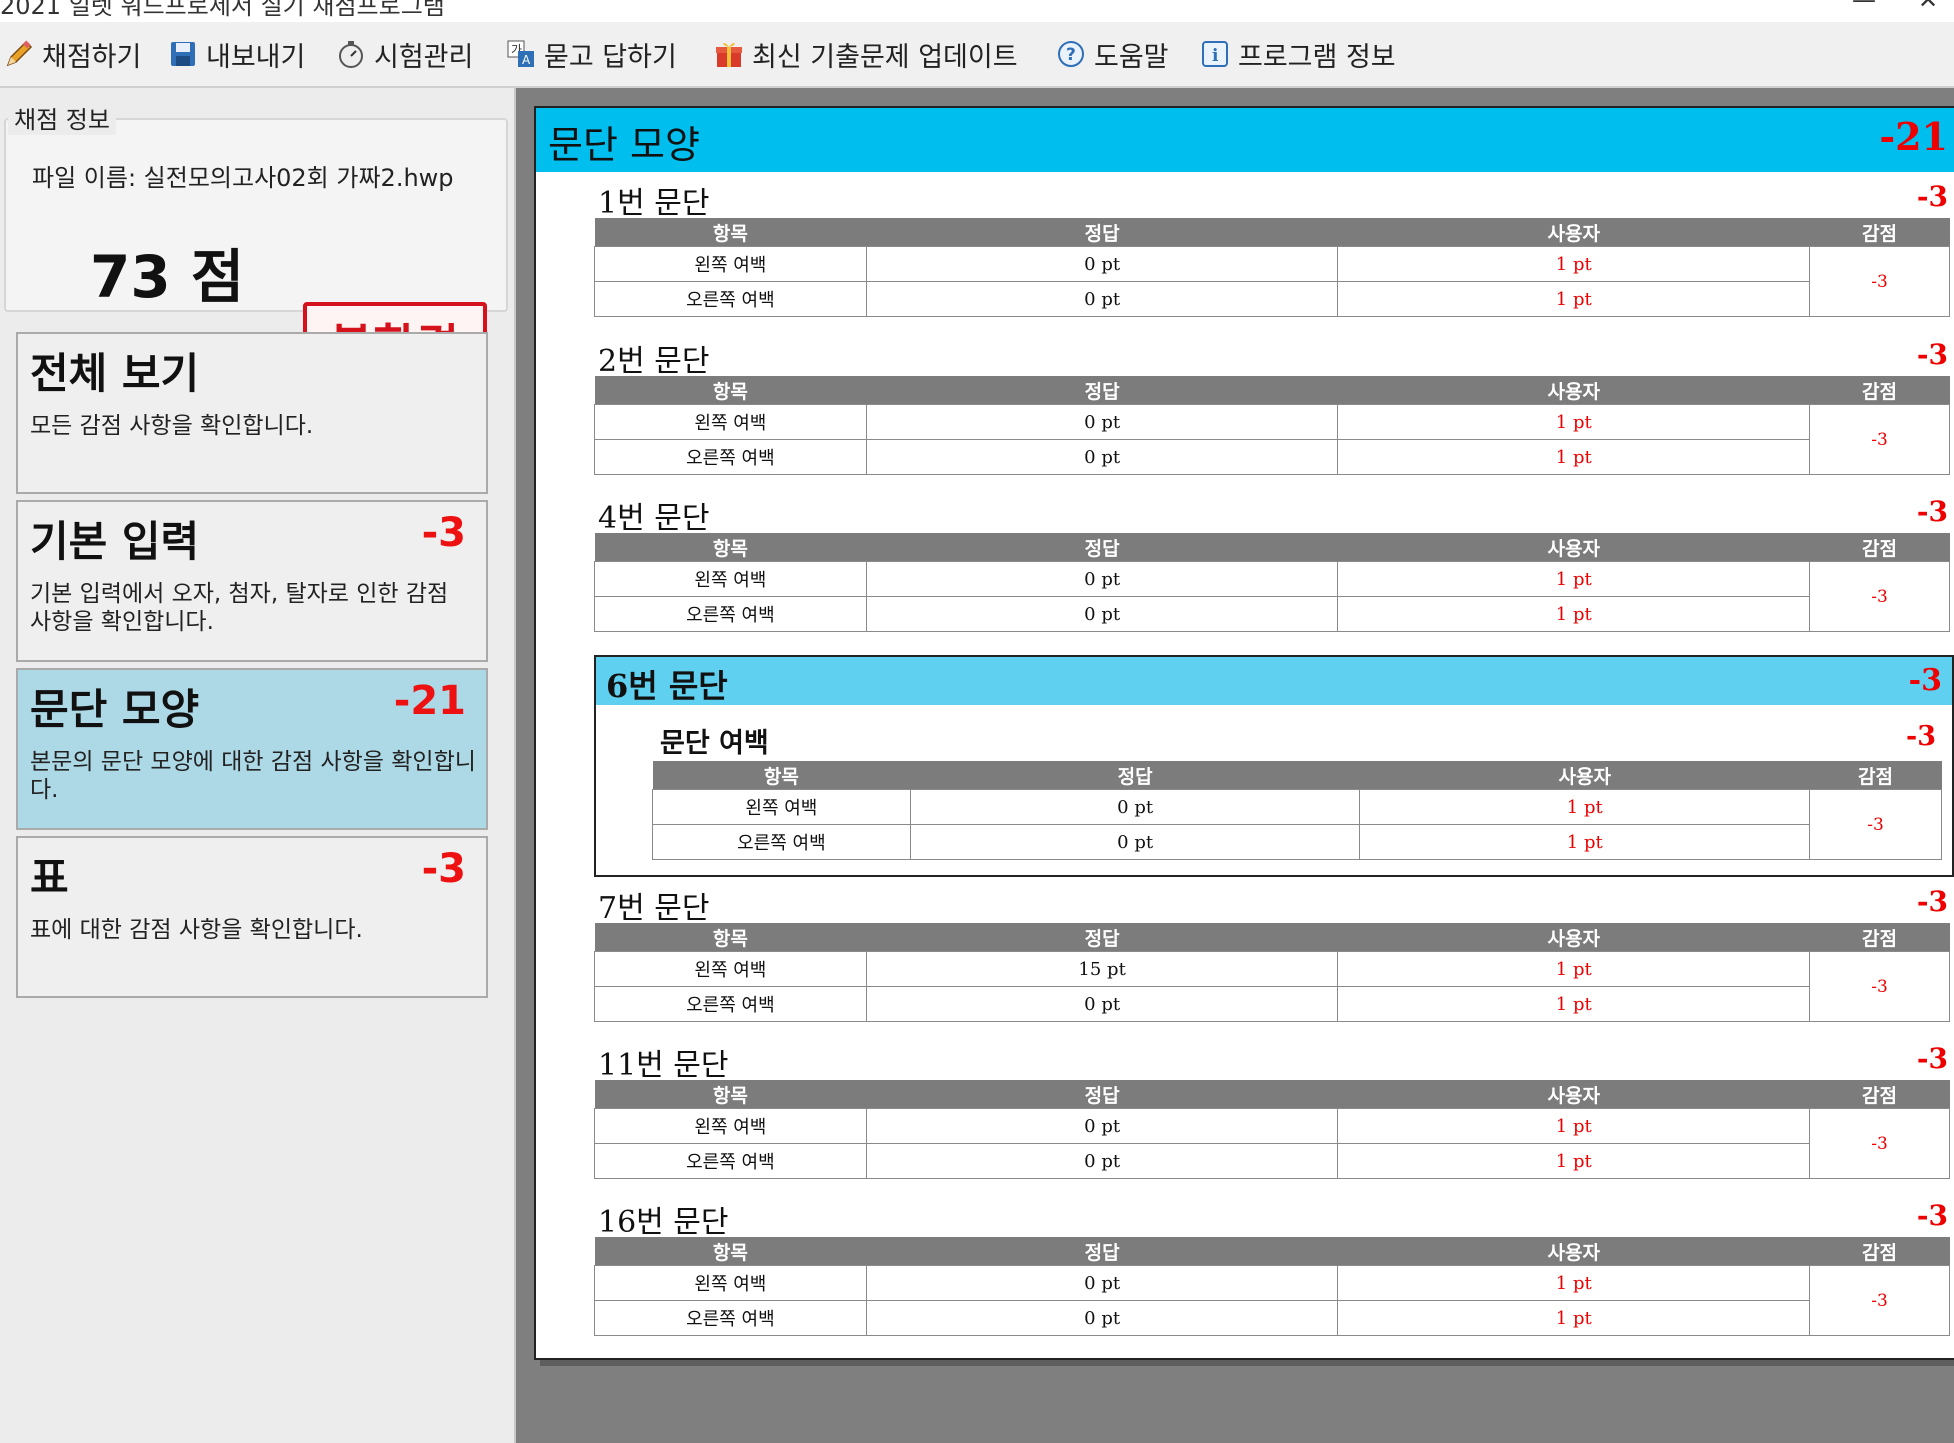 This screenshot has height=1443, width=1954. What do you see at coordinates (1913, 136) in the screenshot?
I see `report-deduction: -21` at bounding box center [1913, 136].